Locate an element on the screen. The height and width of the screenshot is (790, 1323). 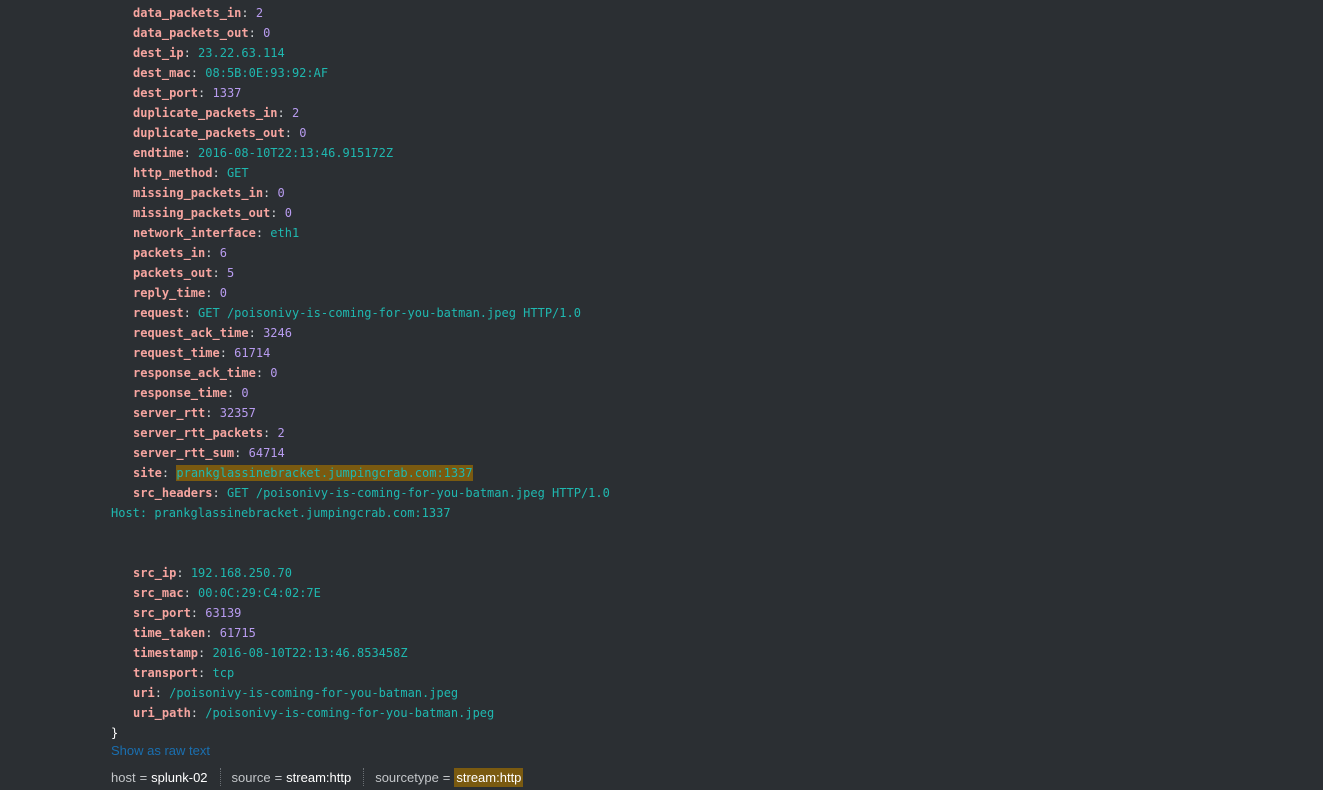
source-value: stream:http is located at coordinates (318, 777).